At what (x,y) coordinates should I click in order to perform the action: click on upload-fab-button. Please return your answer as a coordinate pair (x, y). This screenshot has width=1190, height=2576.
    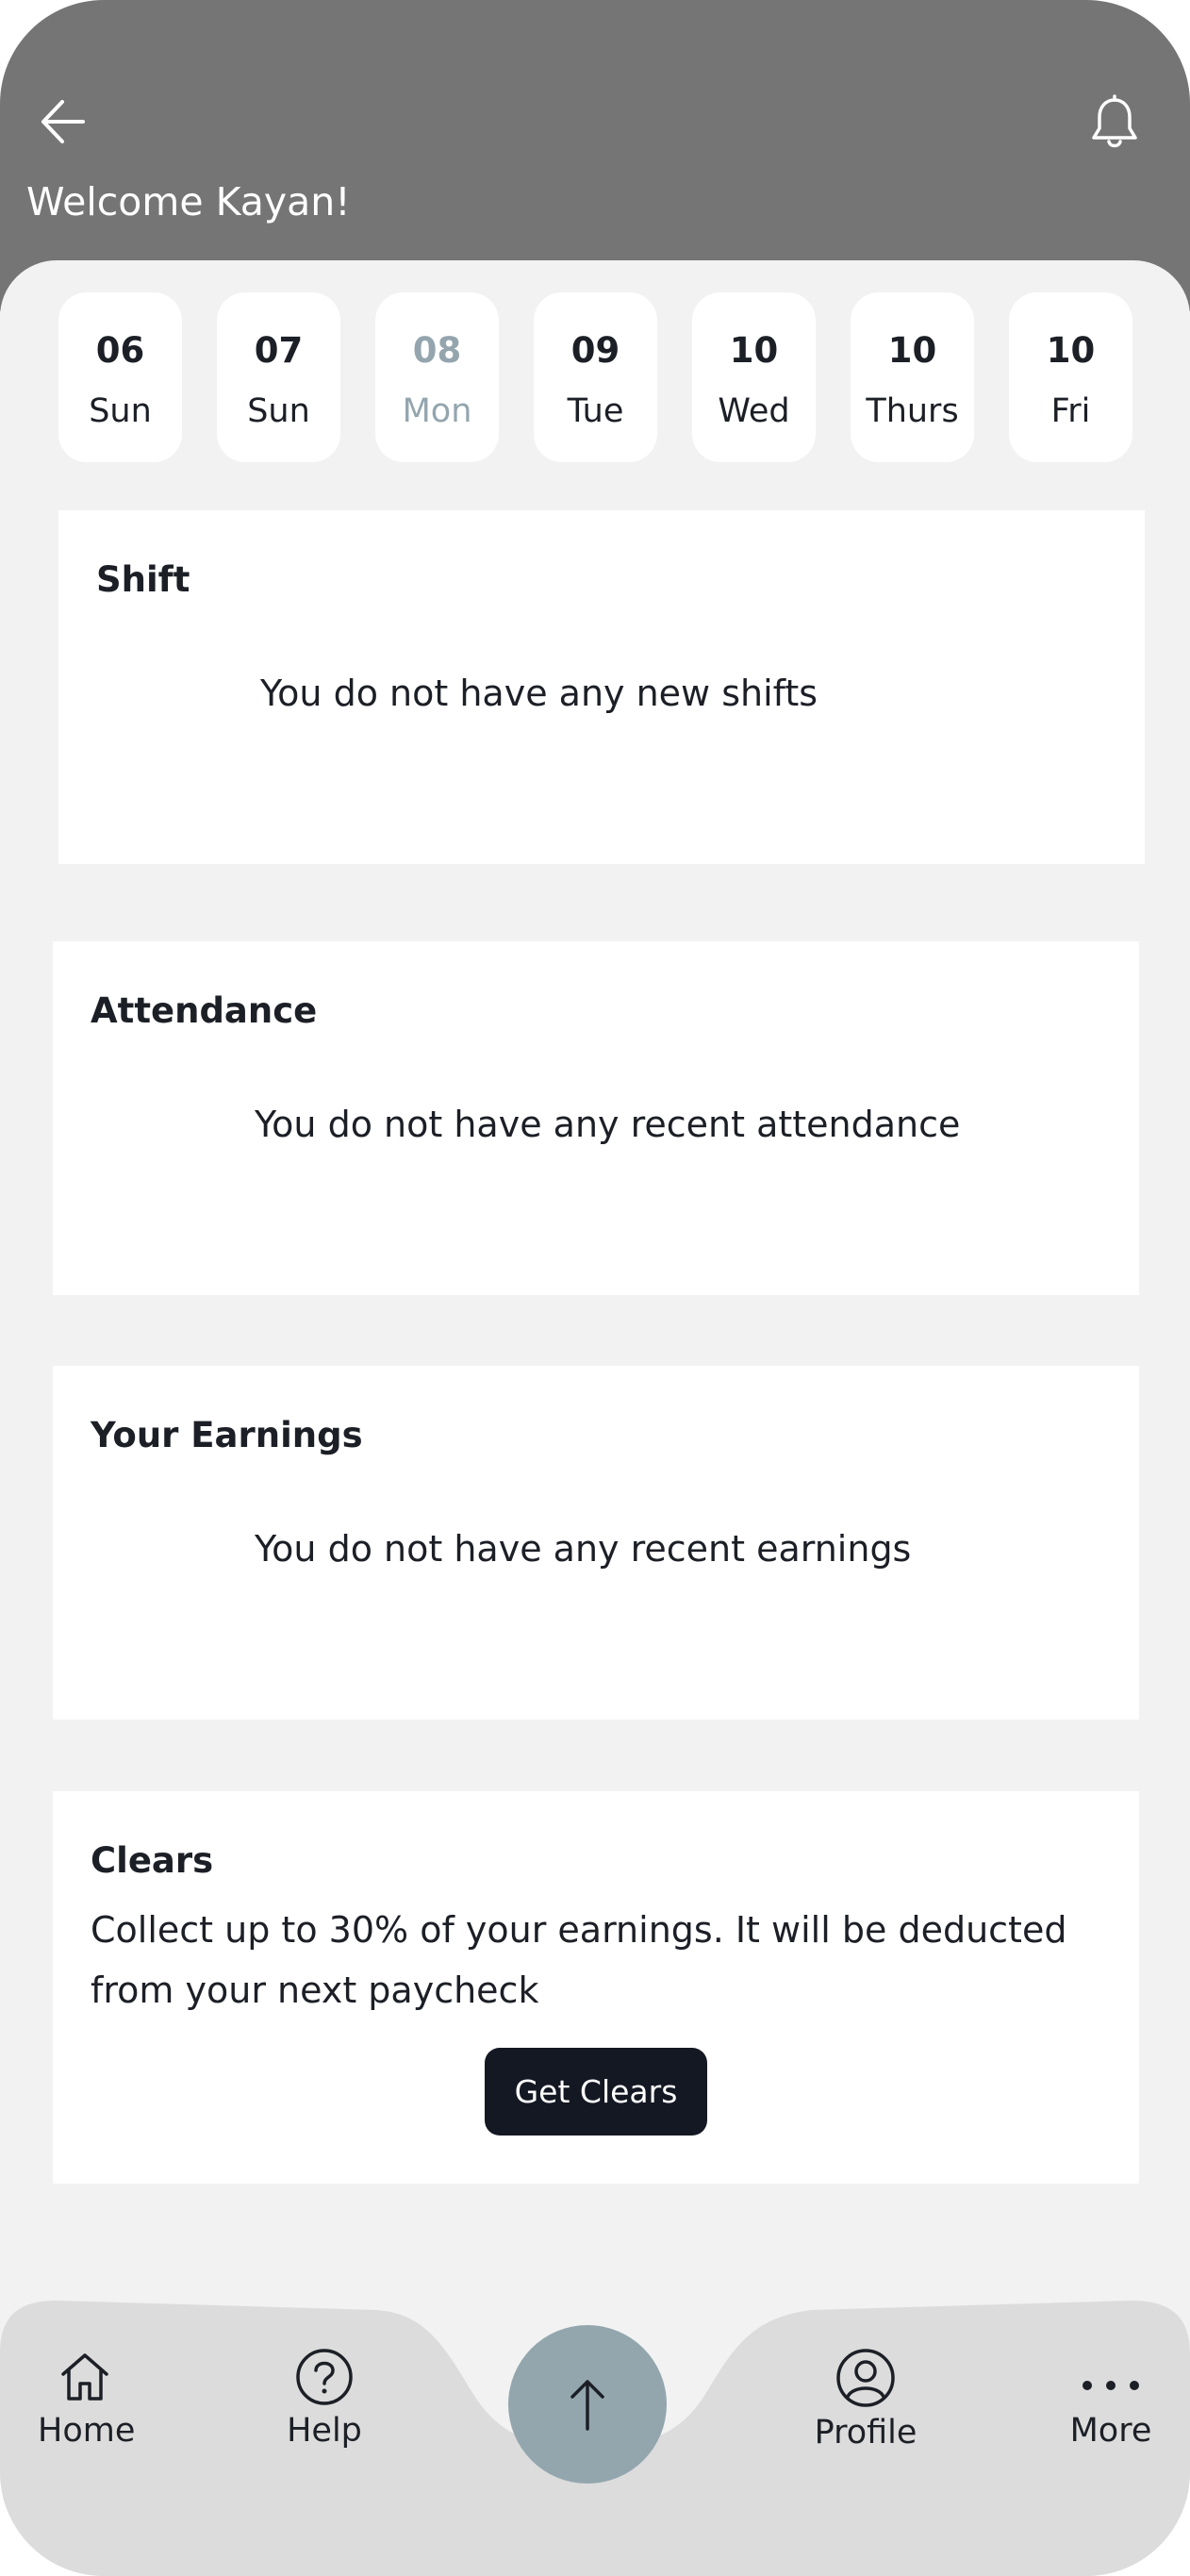
    Looking at the image, I should click on (587, 2404).